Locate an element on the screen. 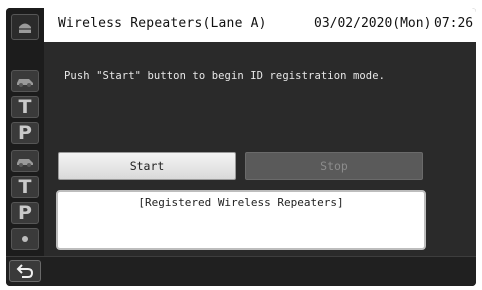 This screenshot has width=482, height=290. stop-button: Stop is located at coordinates (334, 166).